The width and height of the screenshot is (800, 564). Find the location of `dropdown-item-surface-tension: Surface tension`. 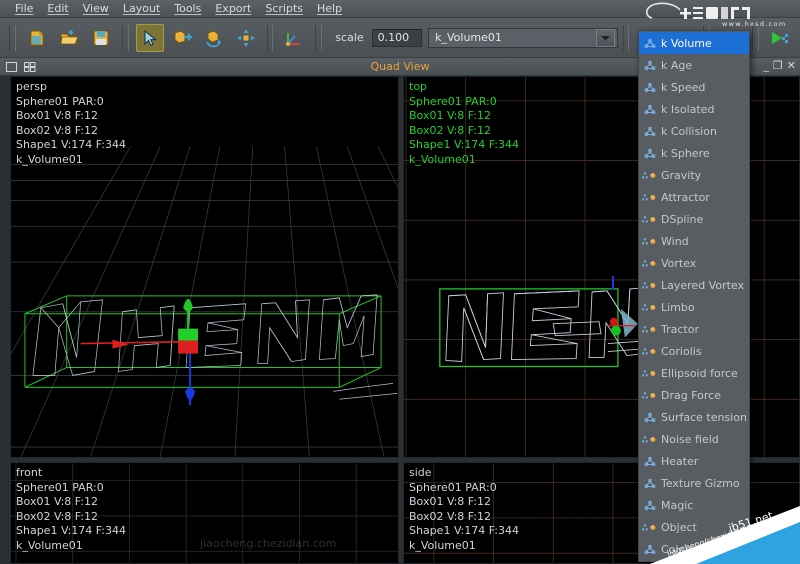

dropdown-item-surface-tension: Surface tension is located at coordinates (694, 417).